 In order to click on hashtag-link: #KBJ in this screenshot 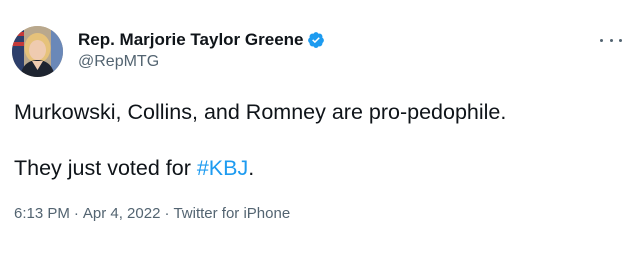, I will do `click(222, 168)`.